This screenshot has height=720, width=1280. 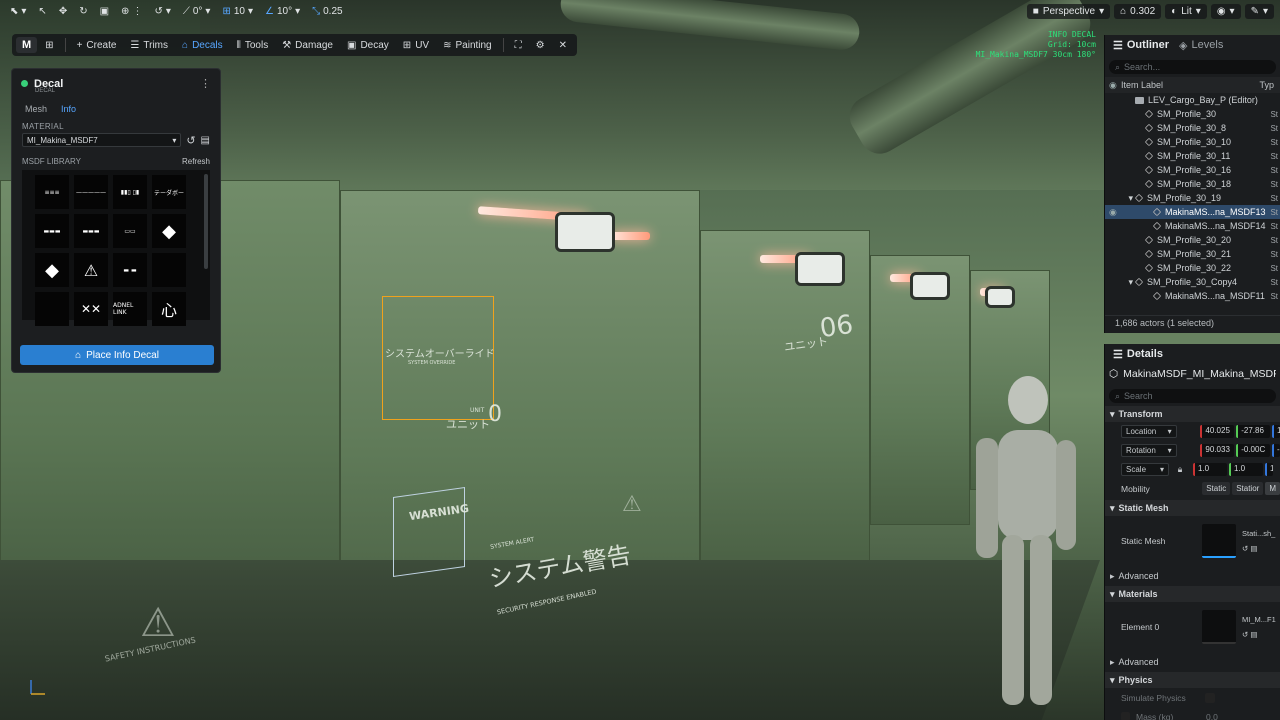 What do you see at coordinates (91, 270) in the screenshot?
I see `decal-thumbnail: ⚠` at bounding box center [91, 270].